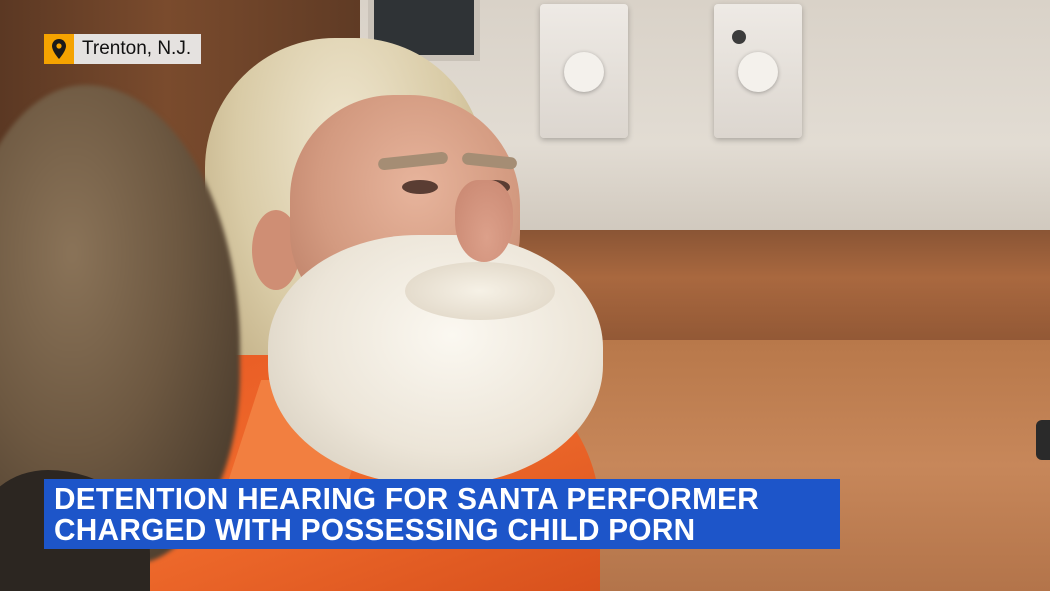  What do you see at coordinates (375, 529) in the screenshot?
I see `headline-line-2: CHARGED WITH POSSESSING CHILD PORN` at bounding box center [375, 529].